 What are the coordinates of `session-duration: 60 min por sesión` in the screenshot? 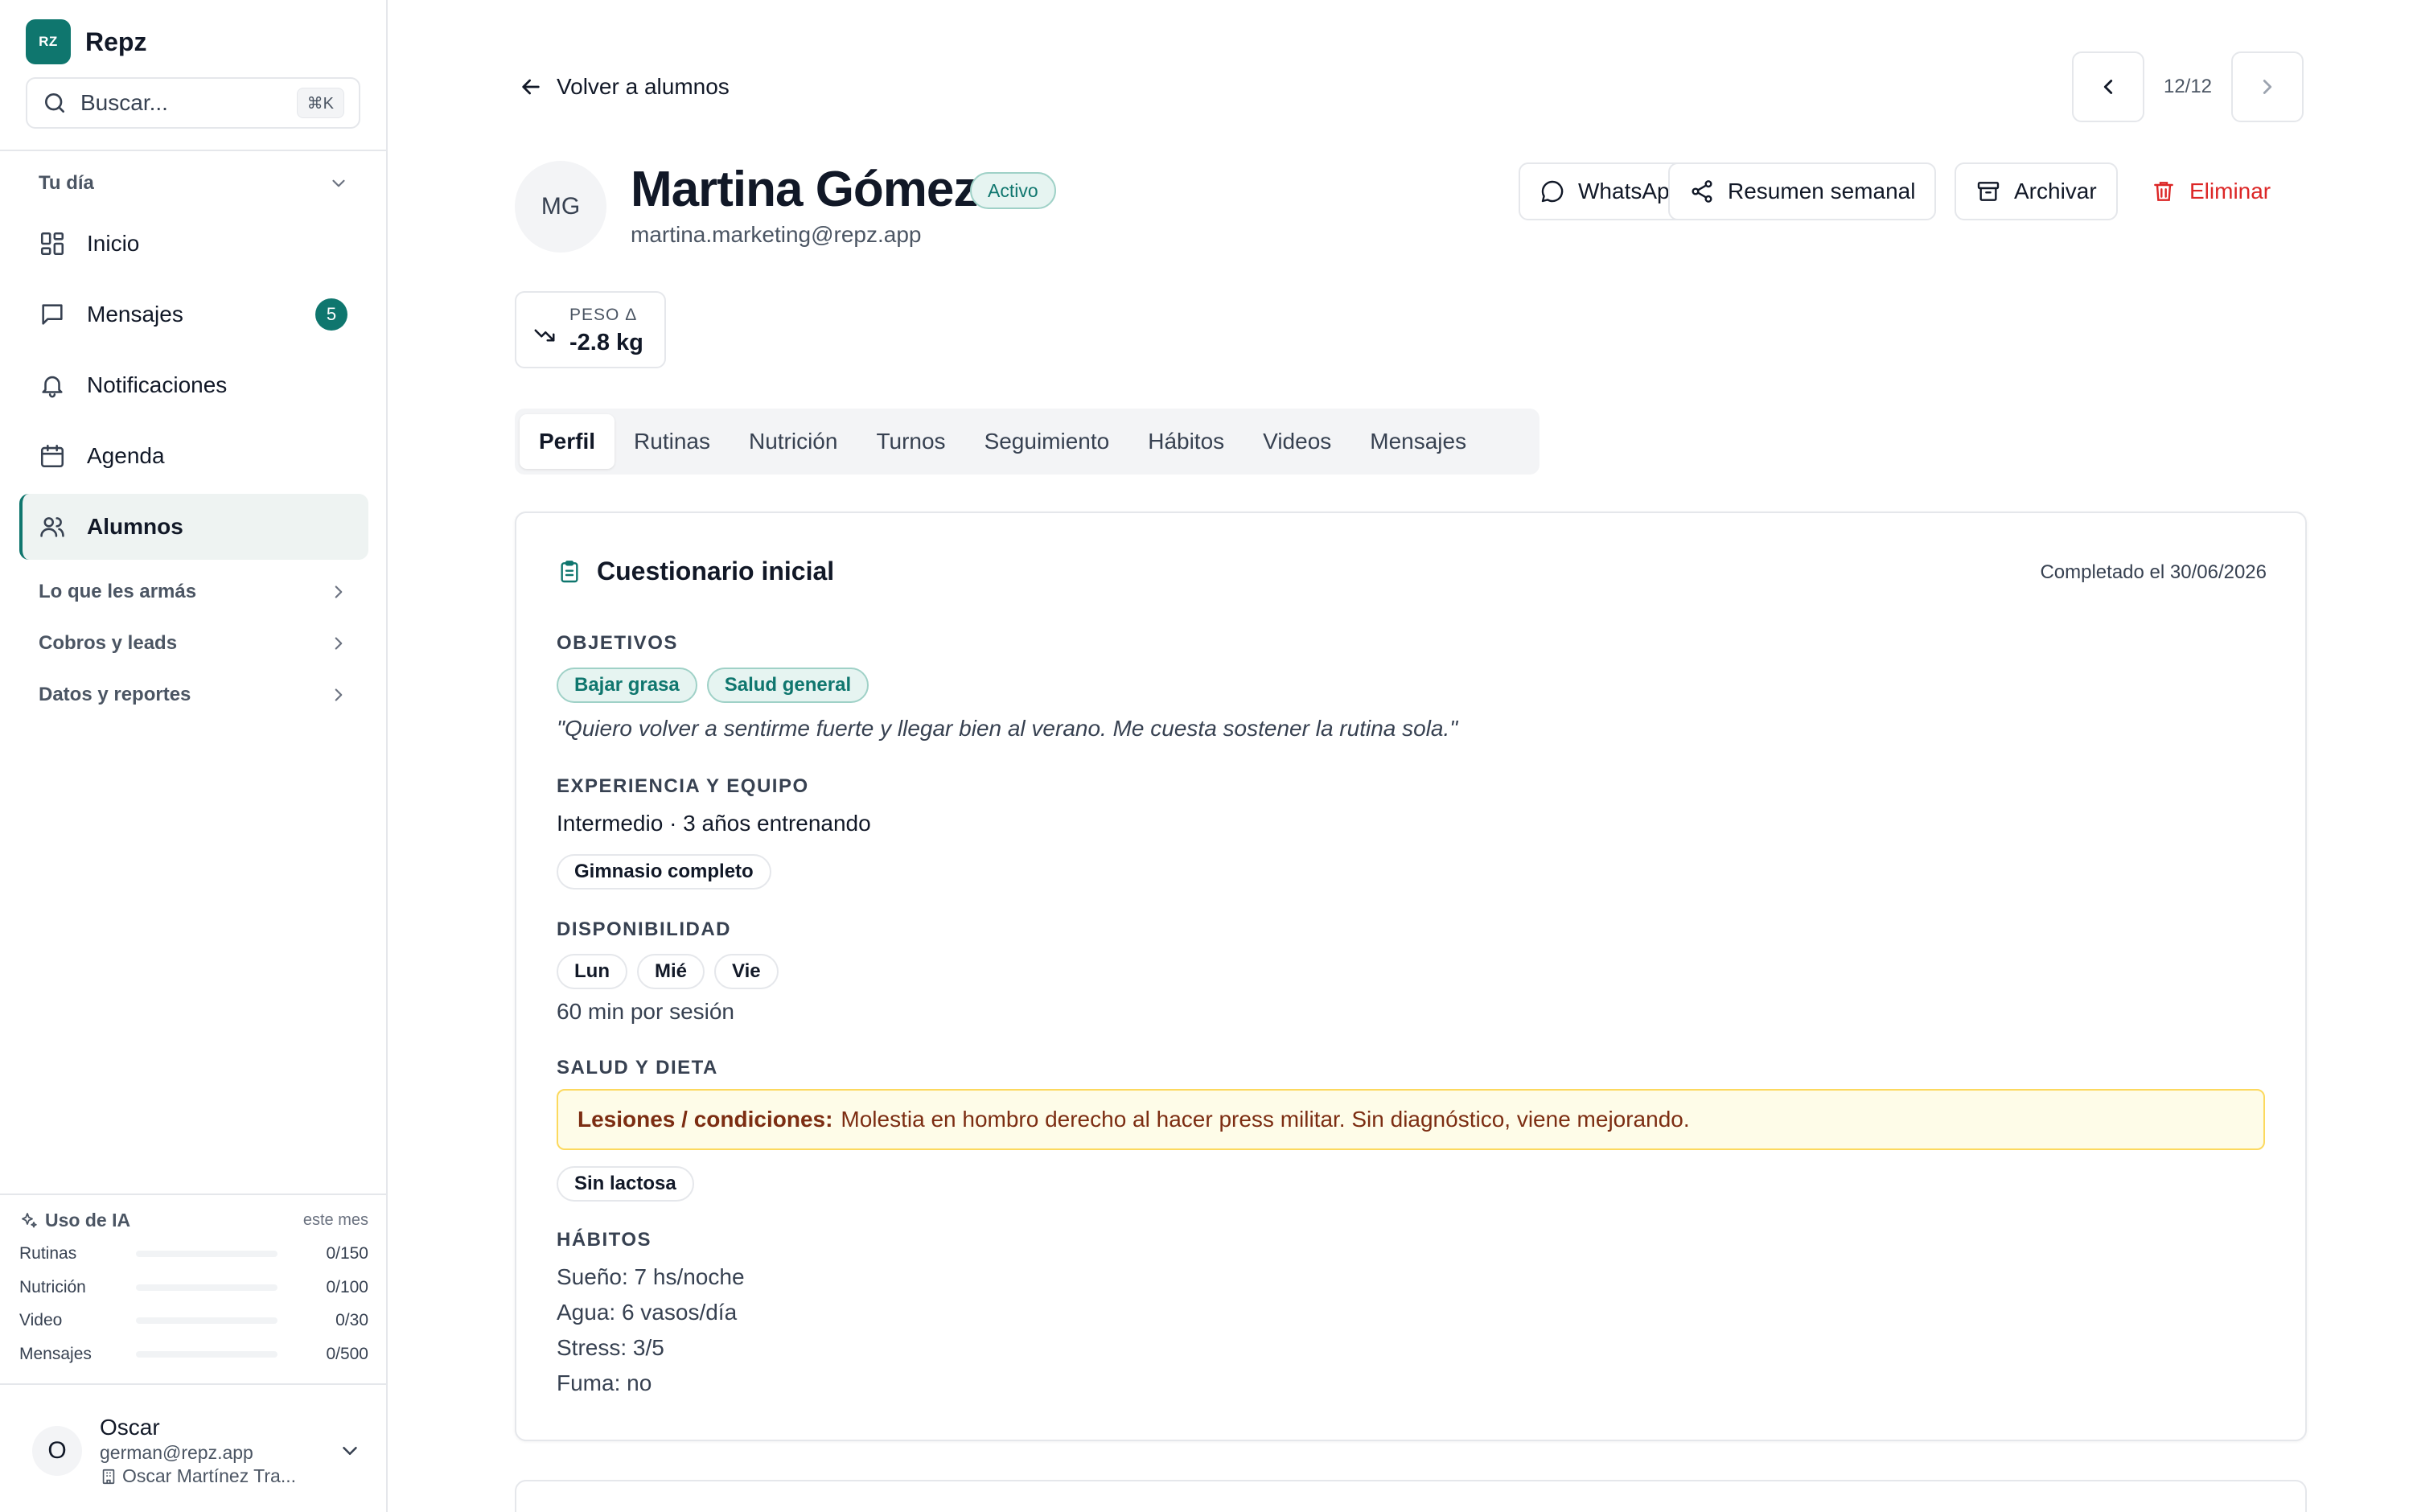 It's located at (646, 1012).